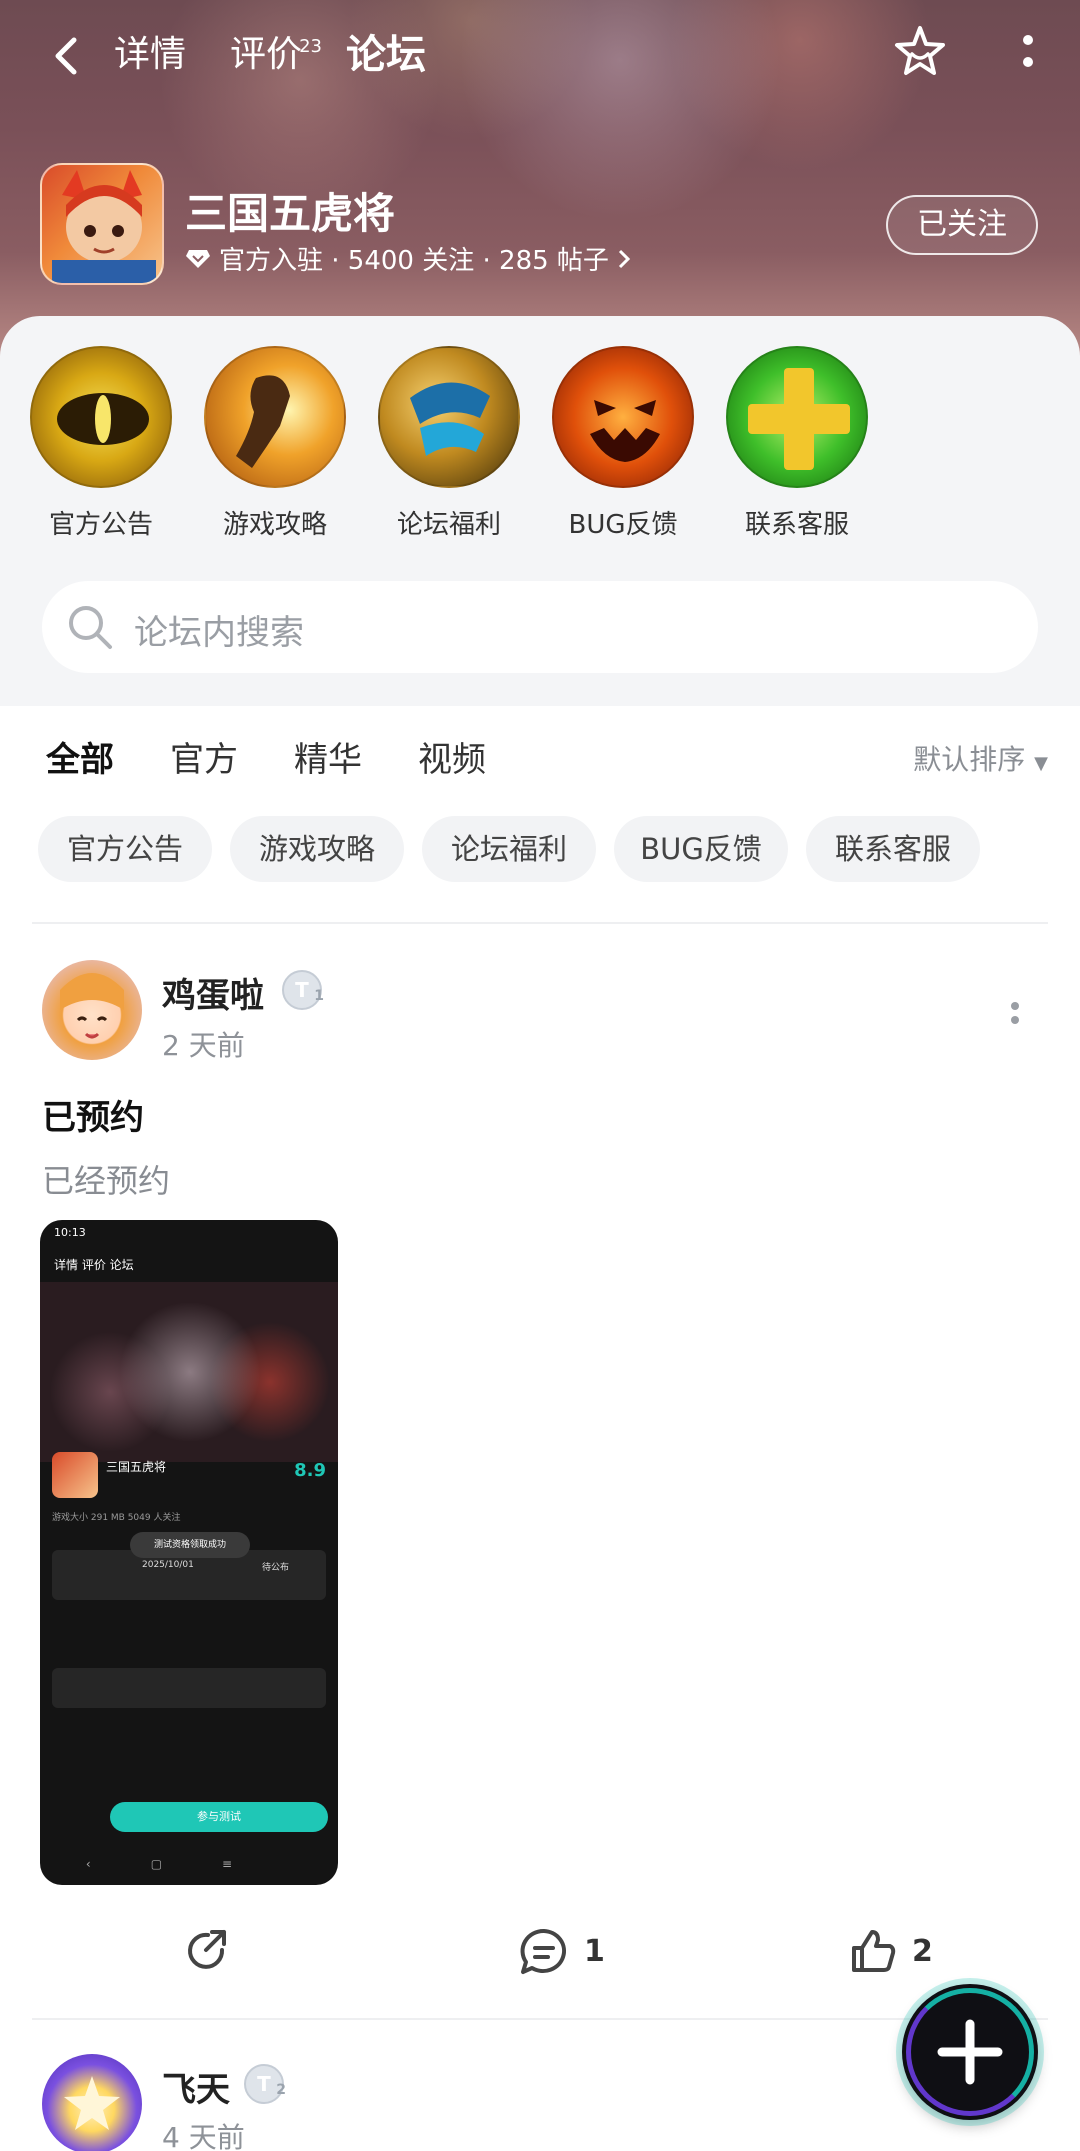 The image size is (1080, 2151). I want to click on eye-icon, so click(101, 417).